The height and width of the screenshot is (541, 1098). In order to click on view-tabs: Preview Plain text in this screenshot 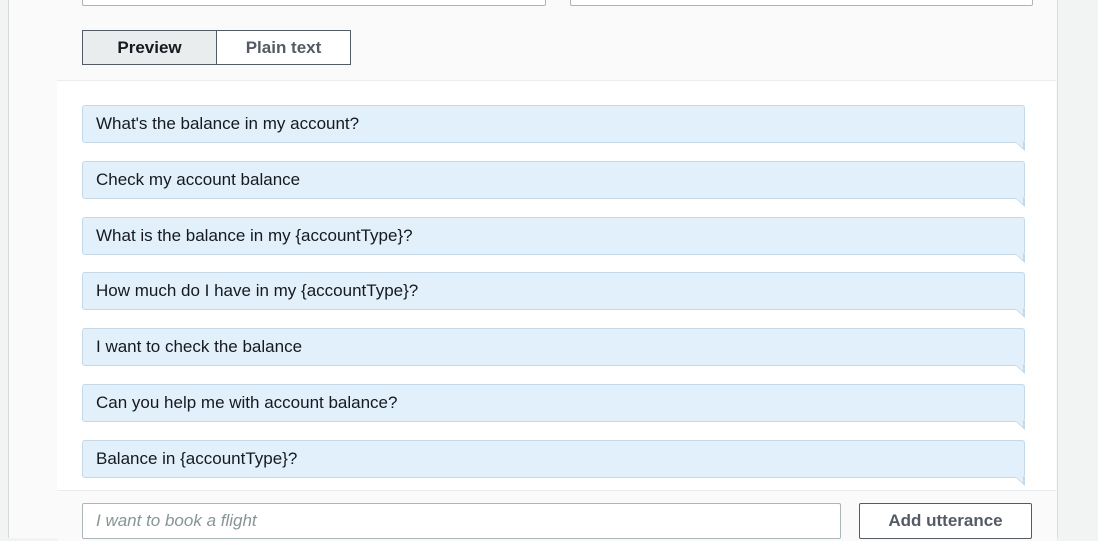, I will do `click(216, 47)`.